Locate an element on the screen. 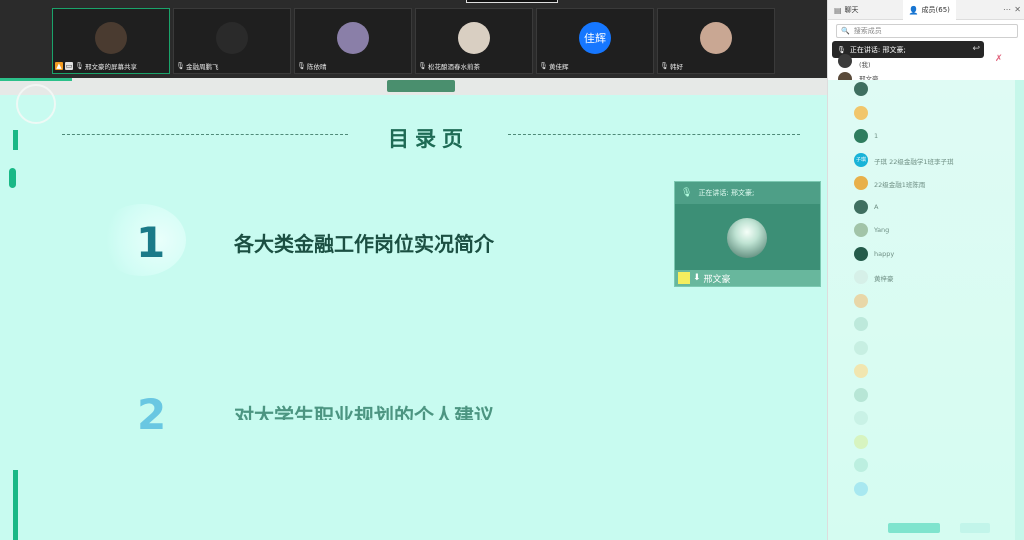  participant-tile: 🎙 陈依晴 is located at coordinates (353, 41).